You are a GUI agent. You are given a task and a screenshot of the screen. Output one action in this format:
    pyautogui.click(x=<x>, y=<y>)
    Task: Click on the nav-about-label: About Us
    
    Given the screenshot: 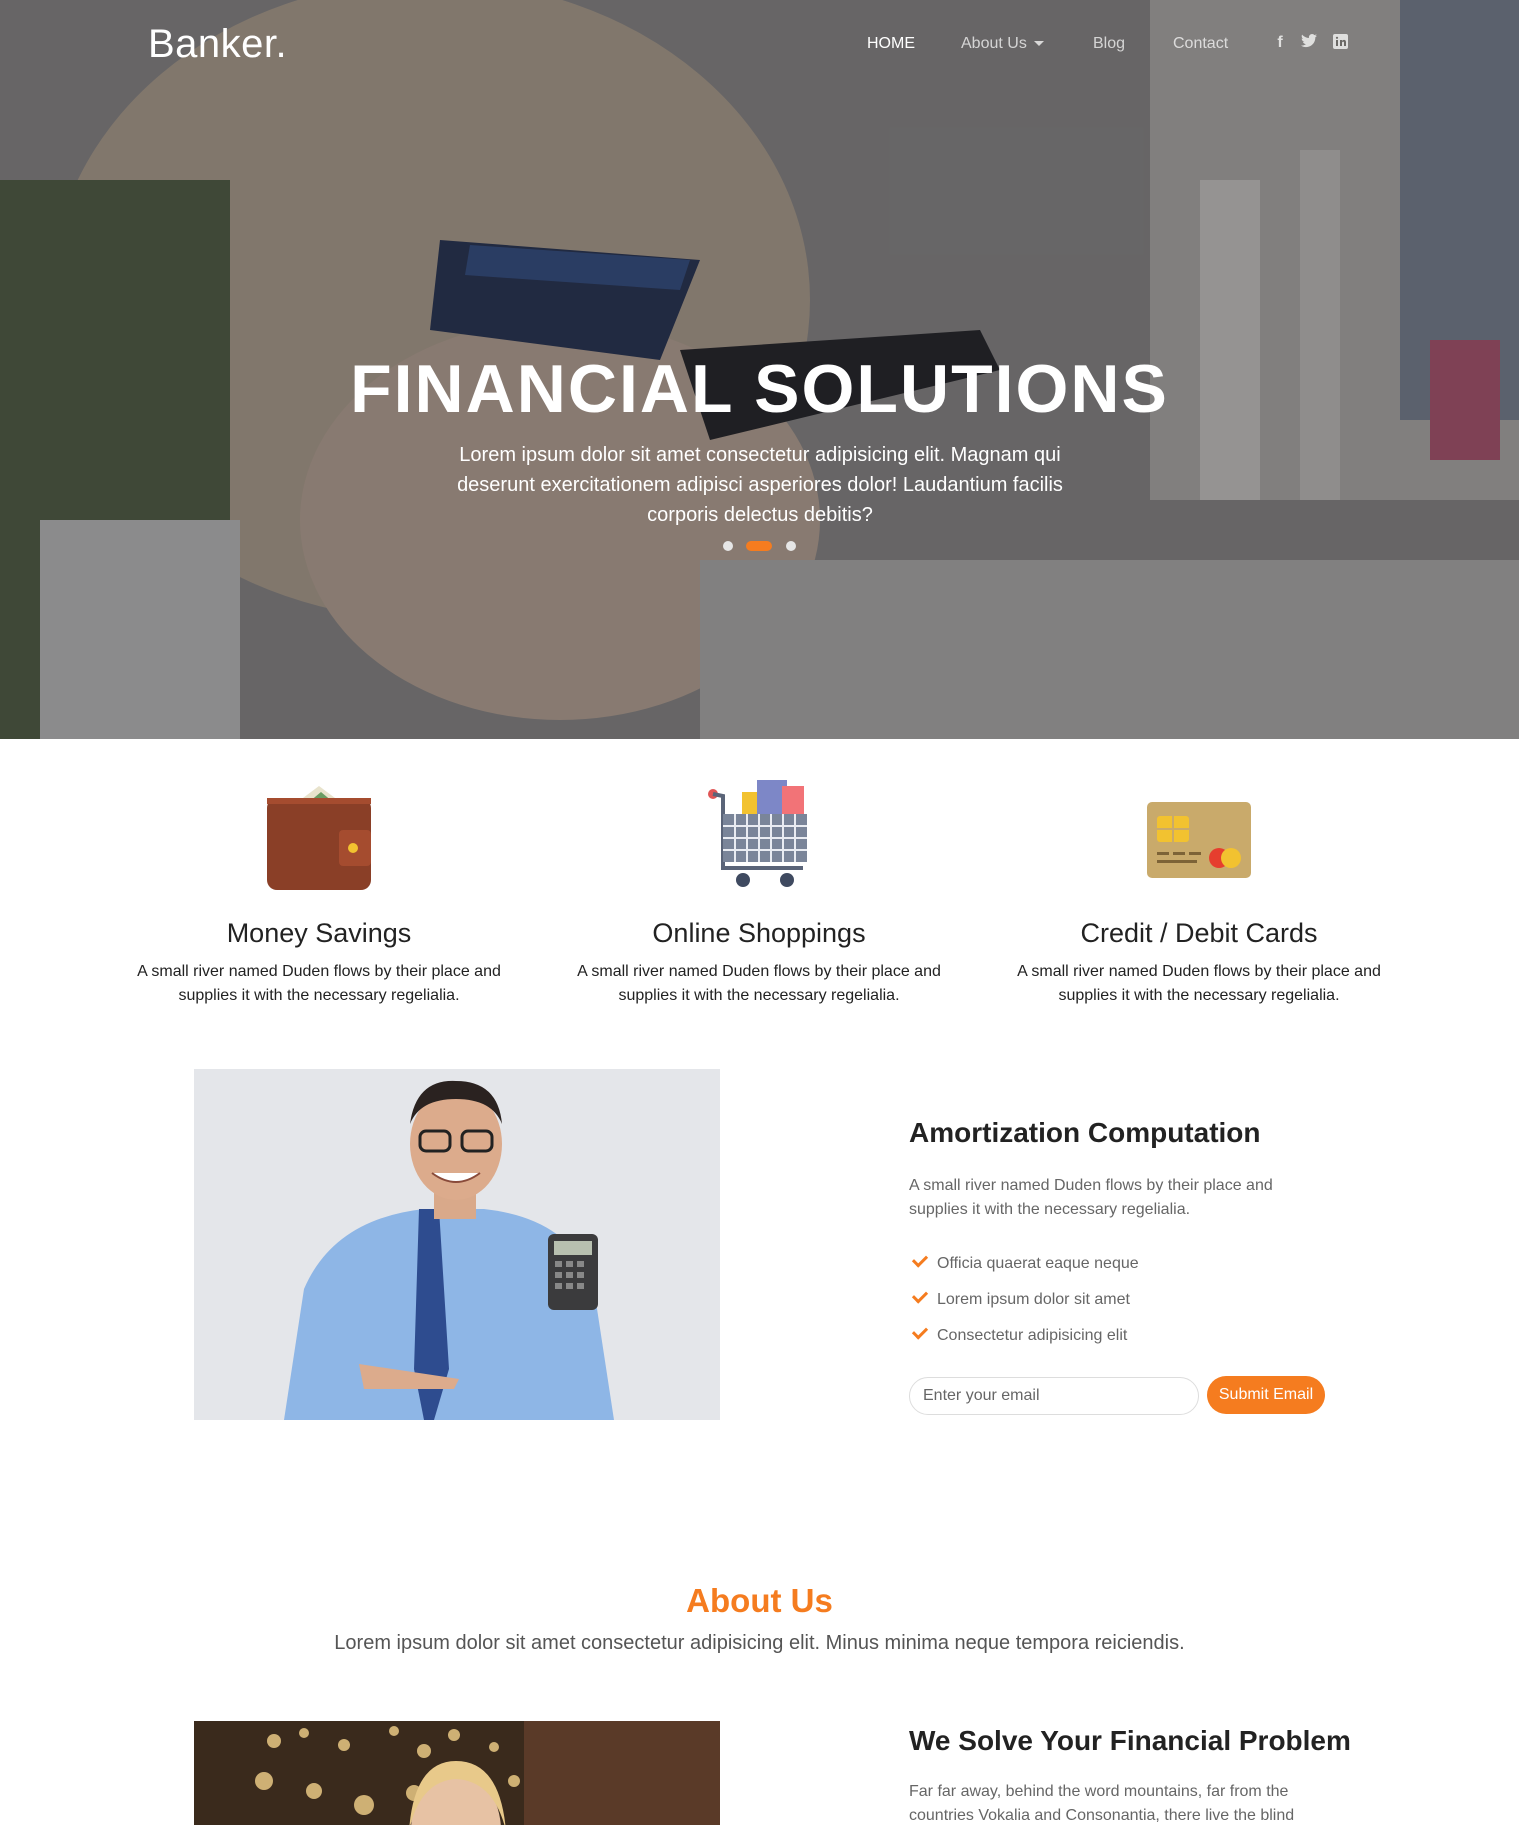 What is the action you would take?
    pyautogui.click(x=994, y=43)
    